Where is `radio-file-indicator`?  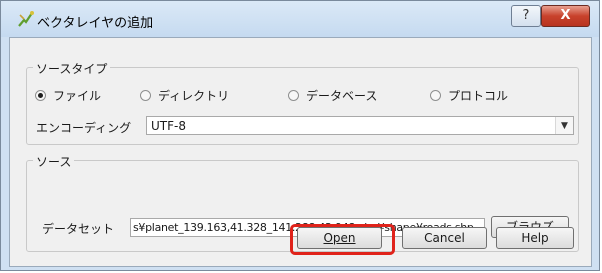
radio-file-indicator is located at coordinates (40, 95).